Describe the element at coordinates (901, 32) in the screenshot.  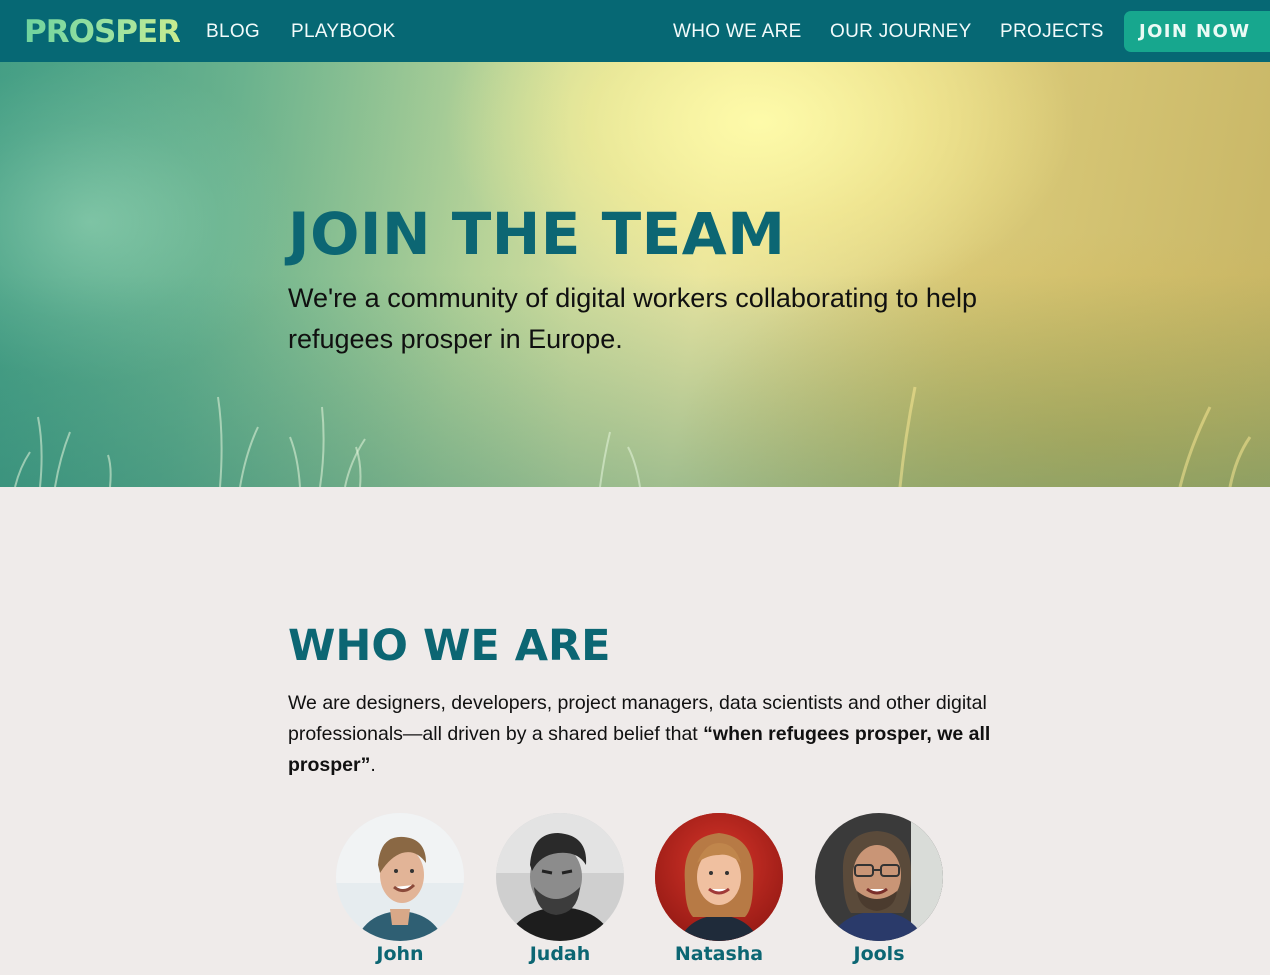
I see `nav-link-our-journey: OUR JOURNEY` at that location.